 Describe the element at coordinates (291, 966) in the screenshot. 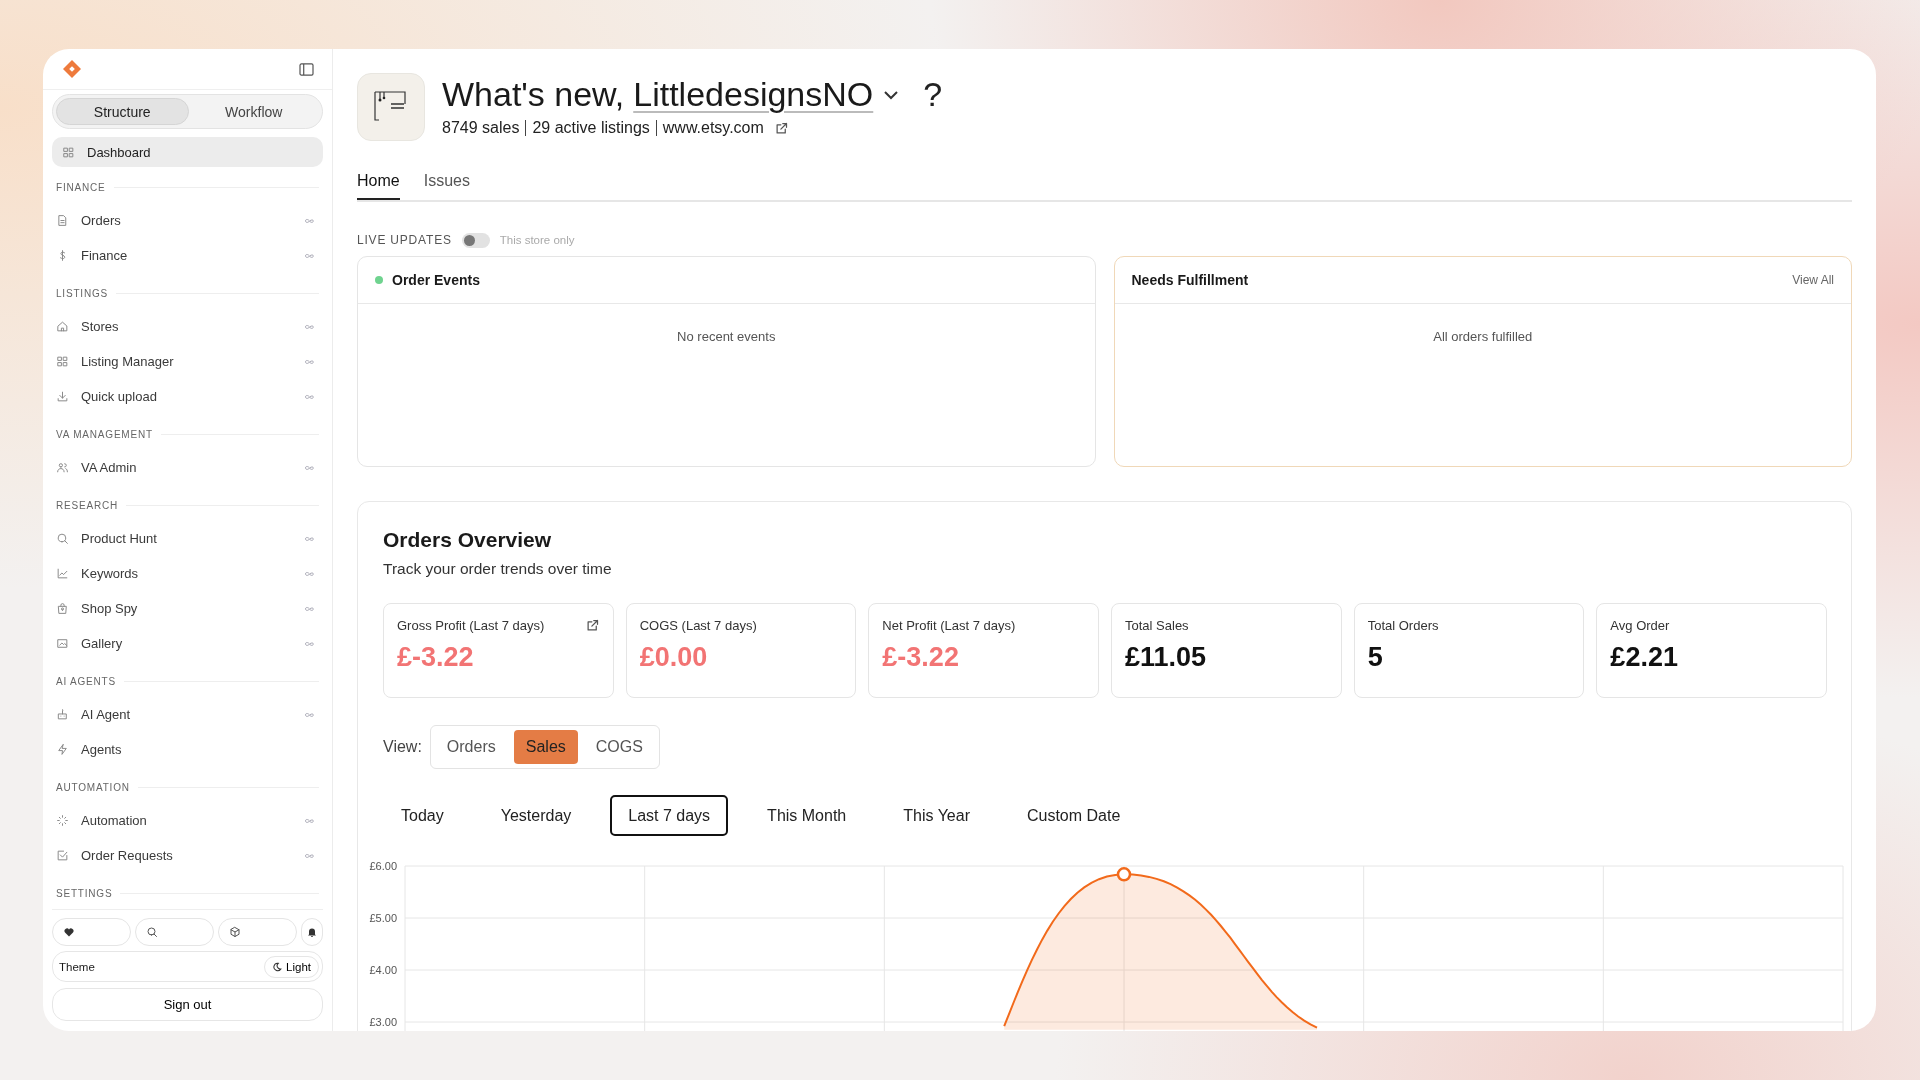

I see `theme-toggle: Light` at that location.